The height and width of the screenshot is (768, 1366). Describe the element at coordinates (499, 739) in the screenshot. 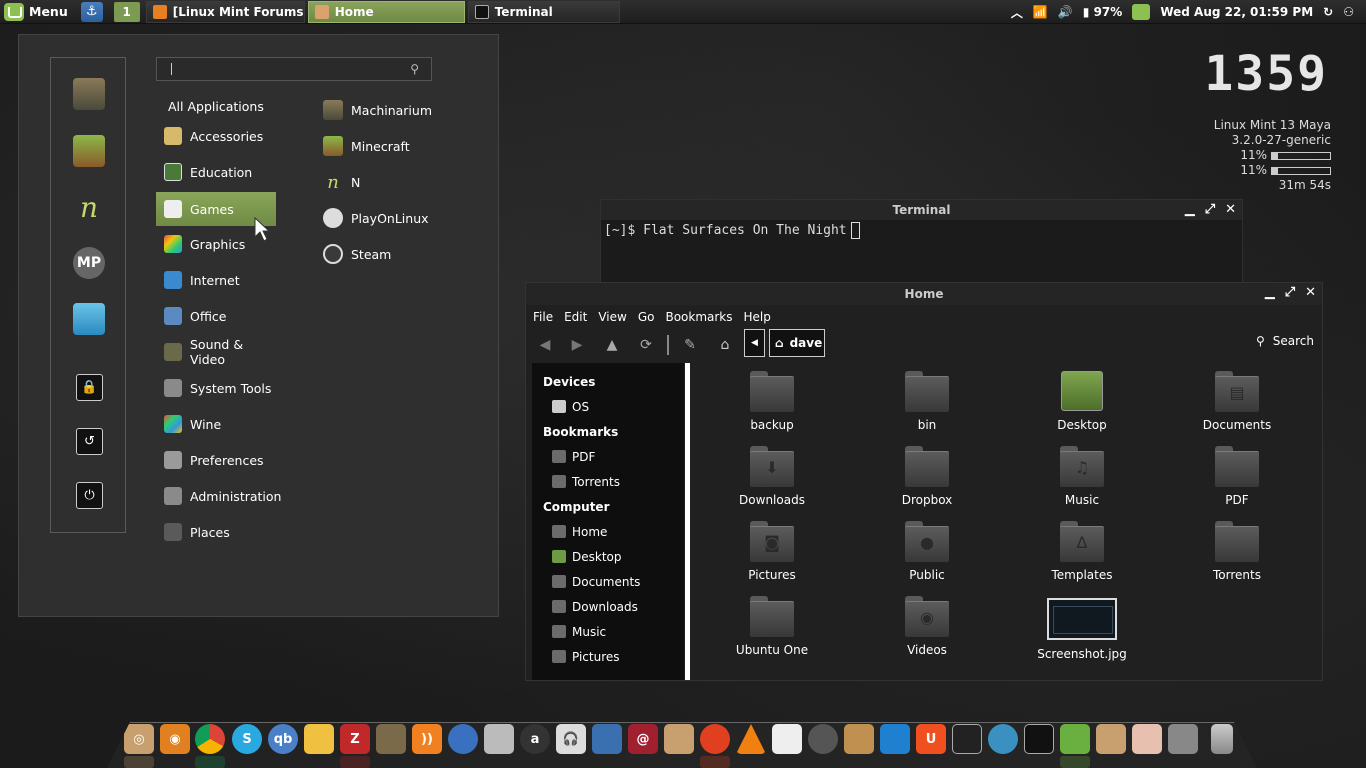

I see `calculator-icon` at that location.